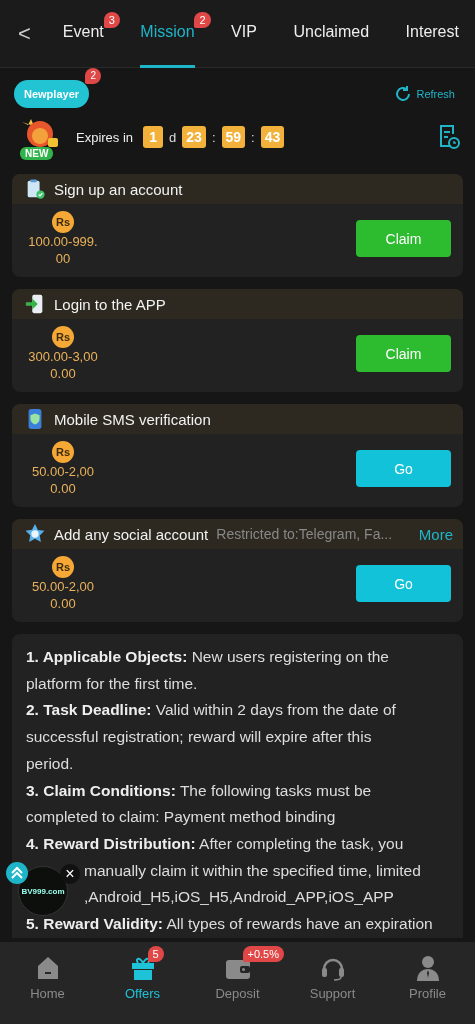  Describe the element at coordinates (331, 34) in the screenshot. I see `tab: Unclaimed` at that location.